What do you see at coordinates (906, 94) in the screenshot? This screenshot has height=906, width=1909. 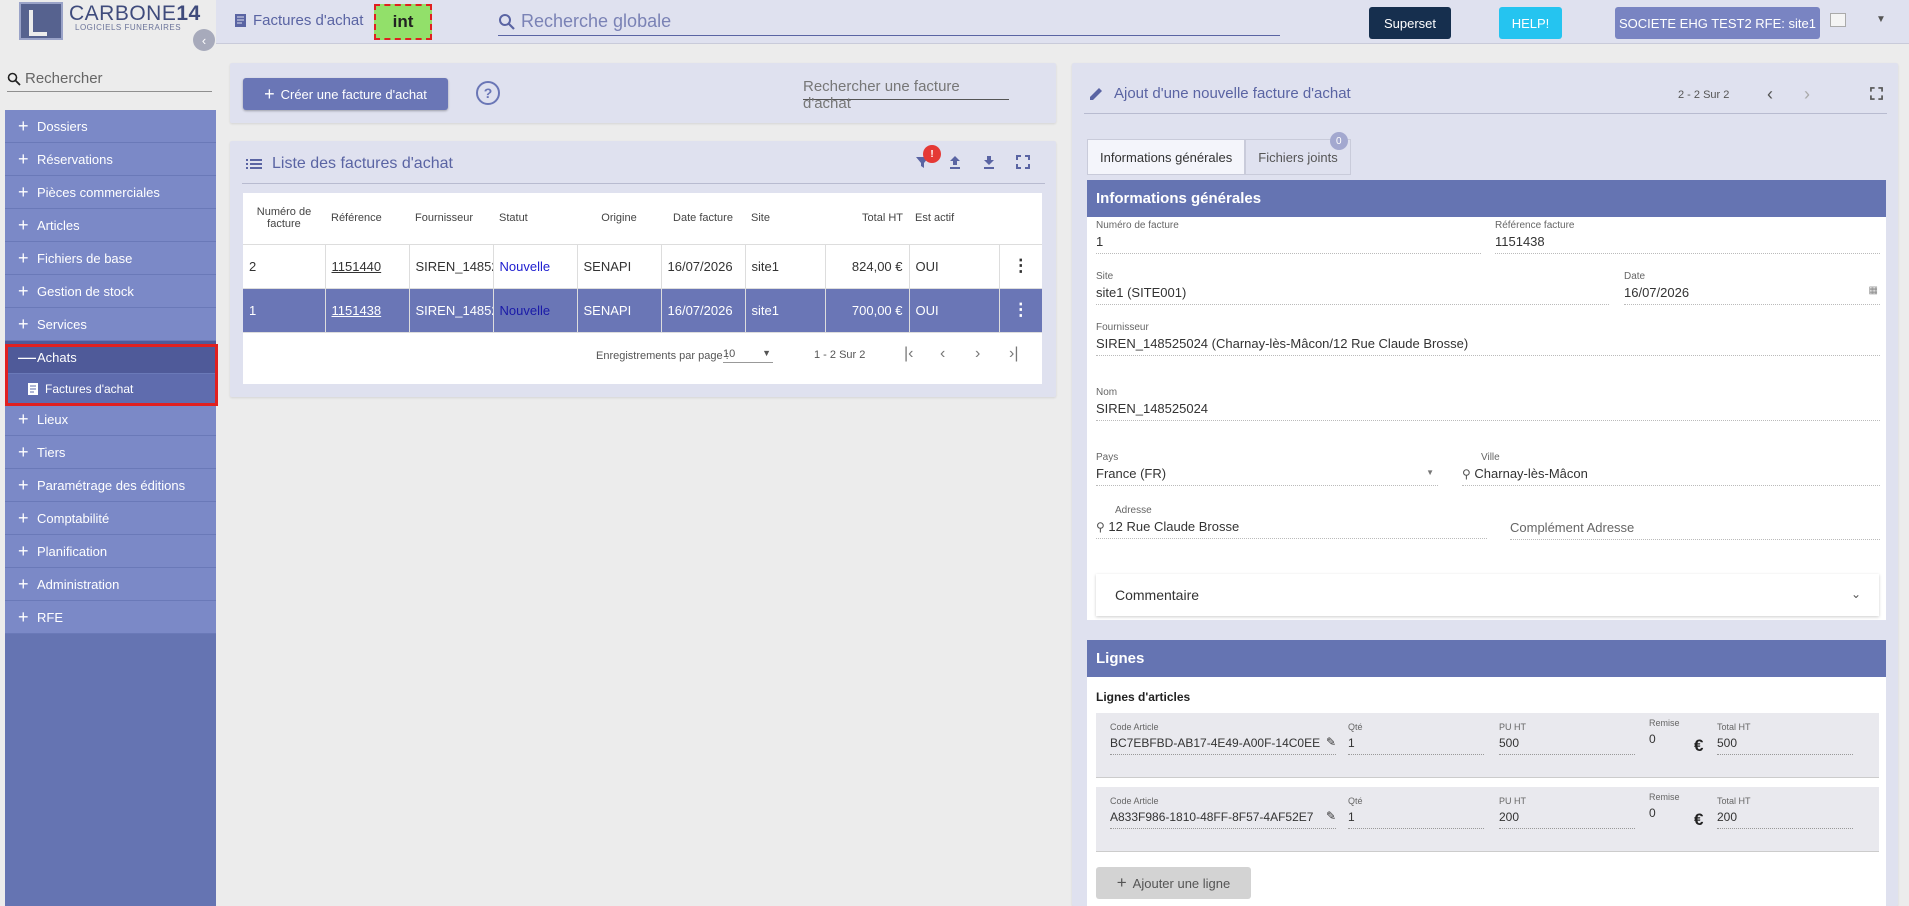 I see `invoice-search-input: Rechercher une facture d'achat` at bounding box center [906, 94].